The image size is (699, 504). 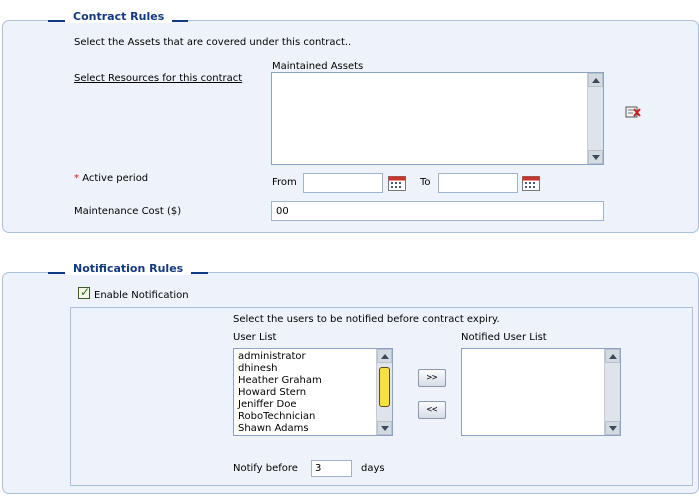 What do you see at coordinates (437, 211) in the screenshot?
I see `maintenance-cost-input` at bounding box center [437, 211].